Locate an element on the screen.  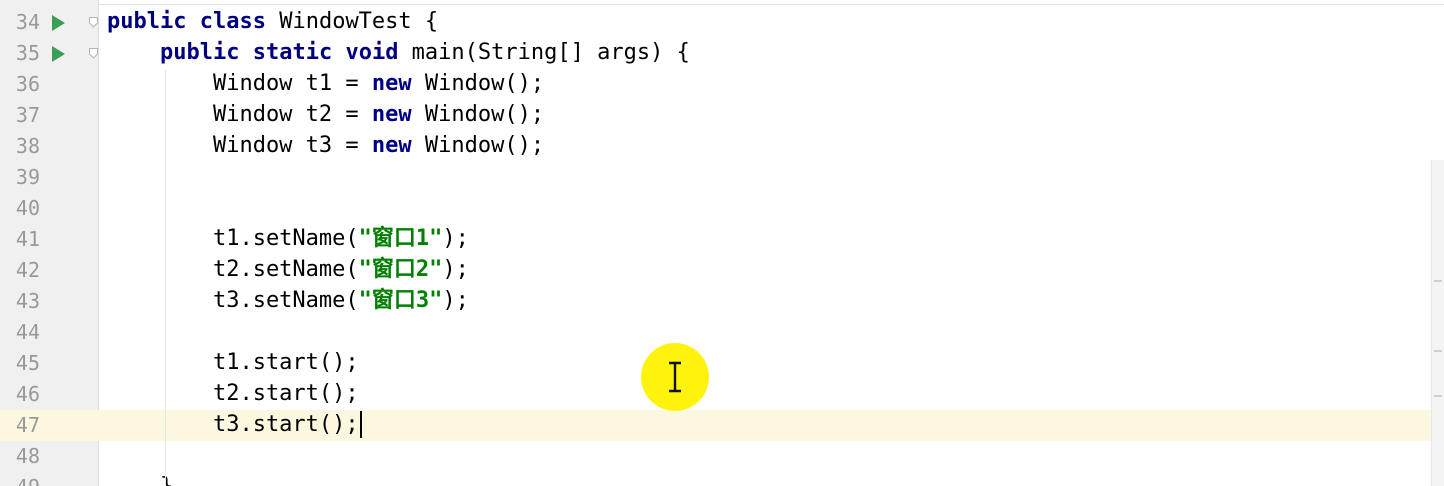
code-line: 34 public class WindowTest { is located at coordinates (722, 22).